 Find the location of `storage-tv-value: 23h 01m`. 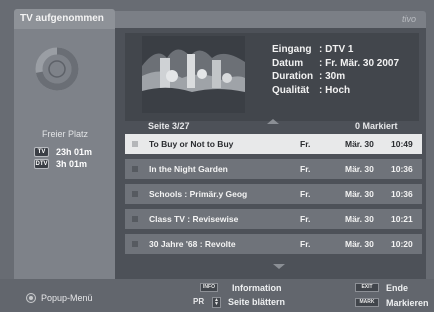

storage-tv-value: 23h 01m is located at coordinates (74, 152).